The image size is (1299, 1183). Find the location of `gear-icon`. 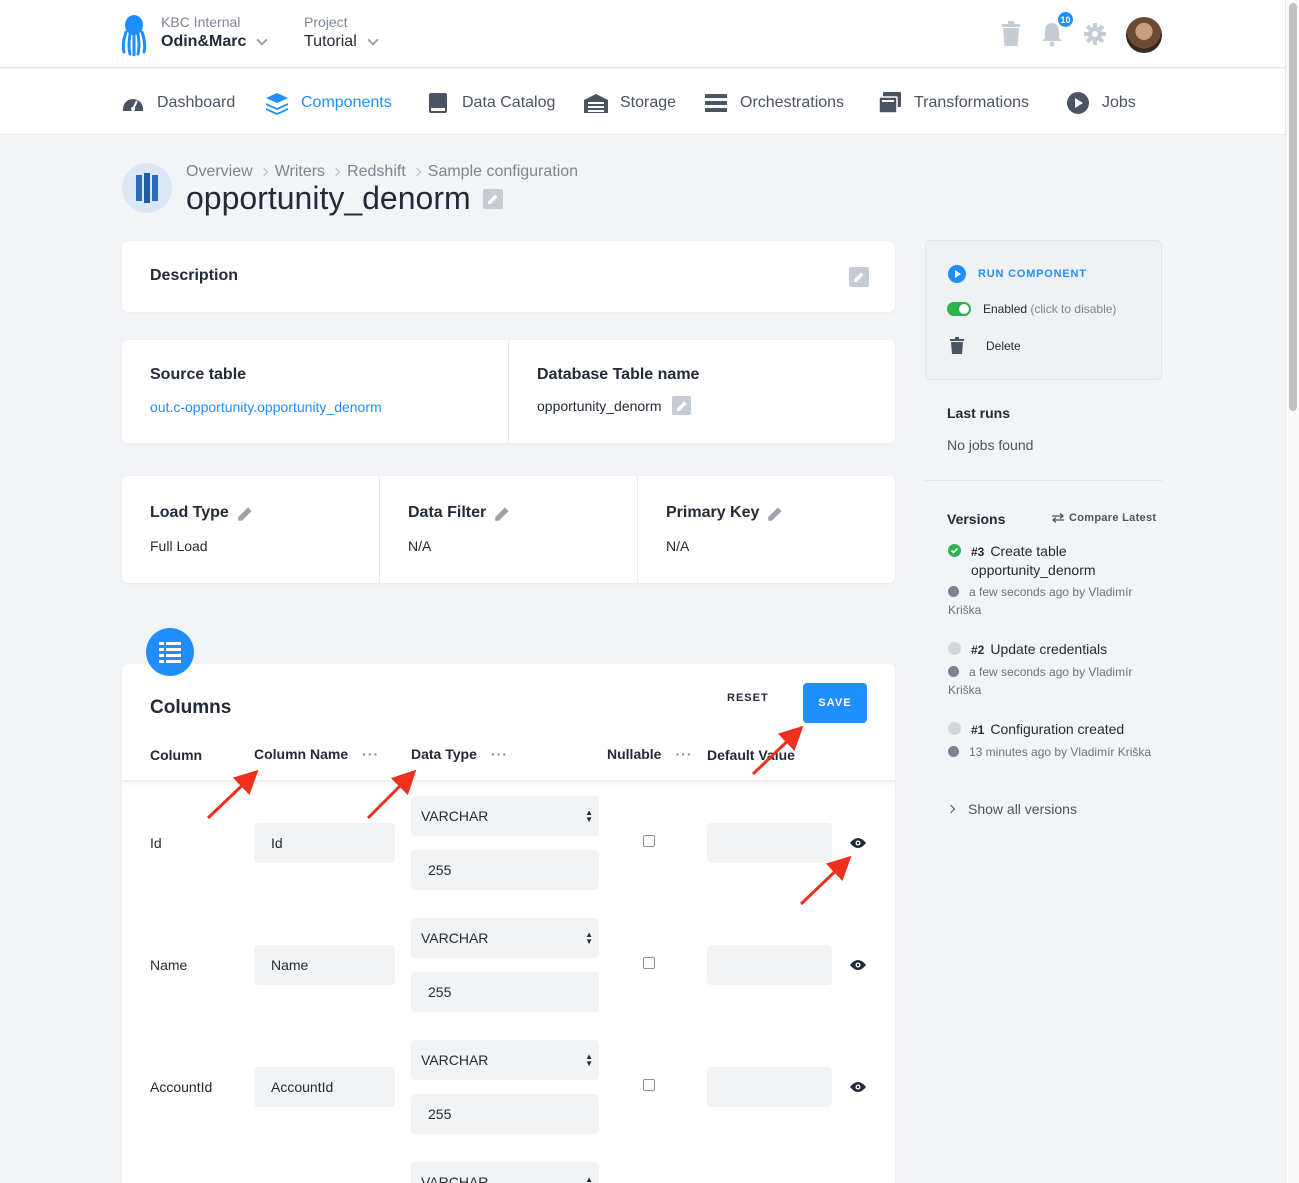

gear-icon is located at coordinates (1095, 34).